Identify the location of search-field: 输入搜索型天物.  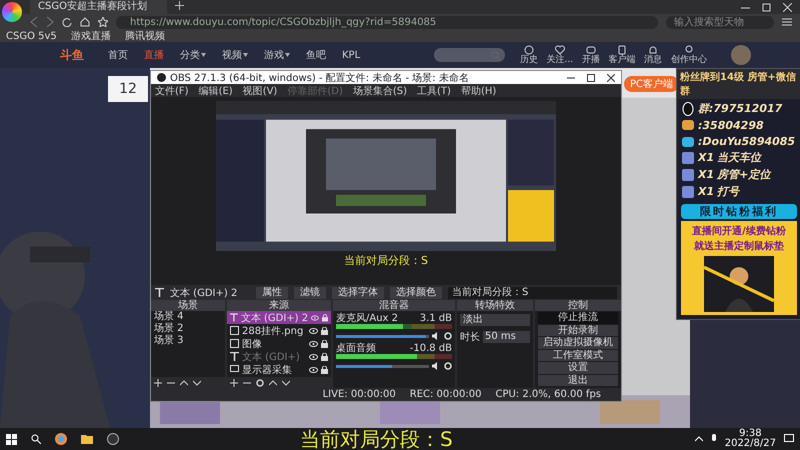
(720, 22).